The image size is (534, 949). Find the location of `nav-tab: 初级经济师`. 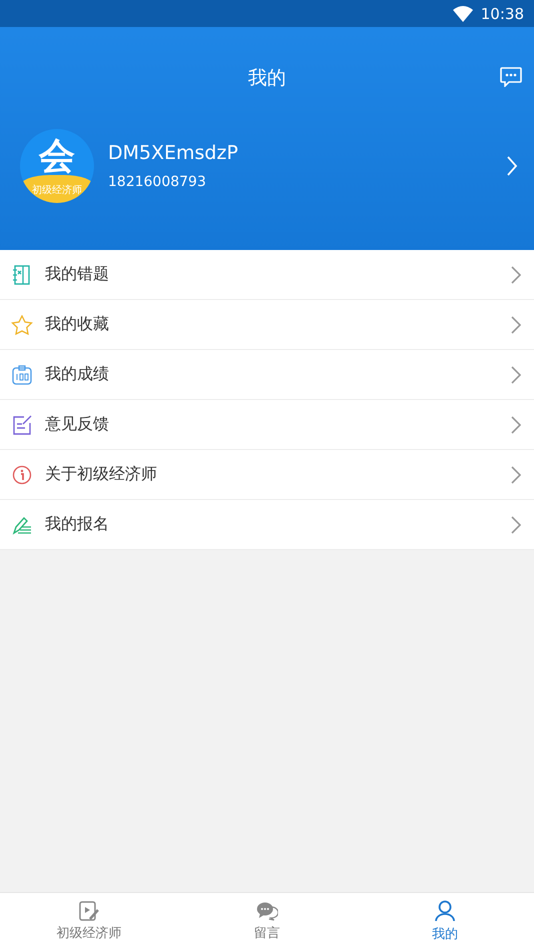

nav-tab: 初级经济师 is located at coordinates (89, 921).